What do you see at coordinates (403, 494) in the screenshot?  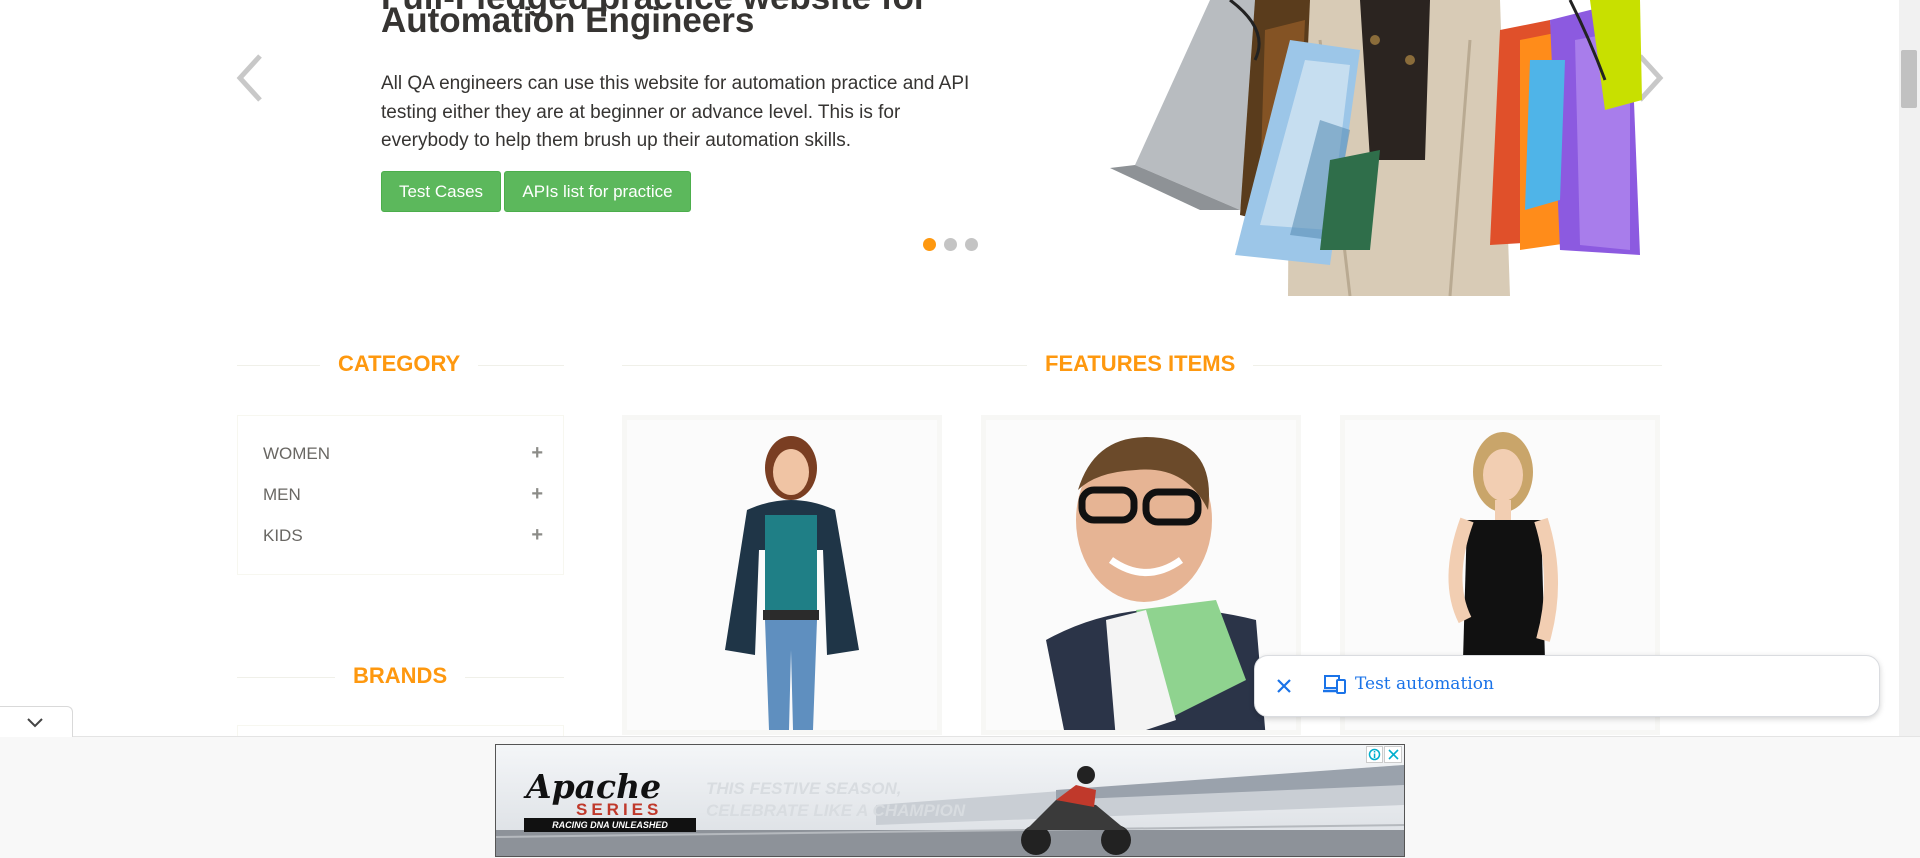 I see `category-item-men: MEN +` at bounding box center [403, 494].